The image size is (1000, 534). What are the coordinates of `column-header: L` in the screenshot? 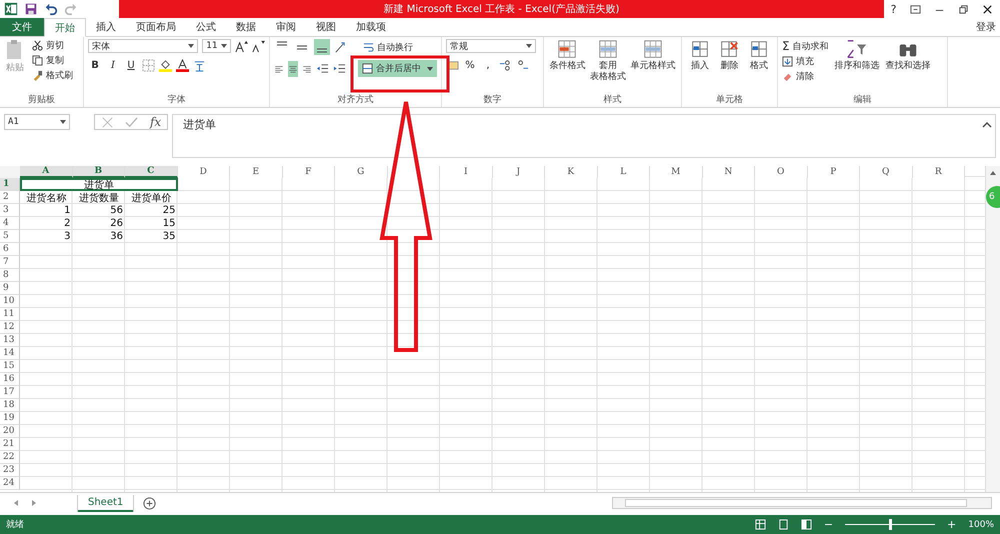 It's located at (624, 172).